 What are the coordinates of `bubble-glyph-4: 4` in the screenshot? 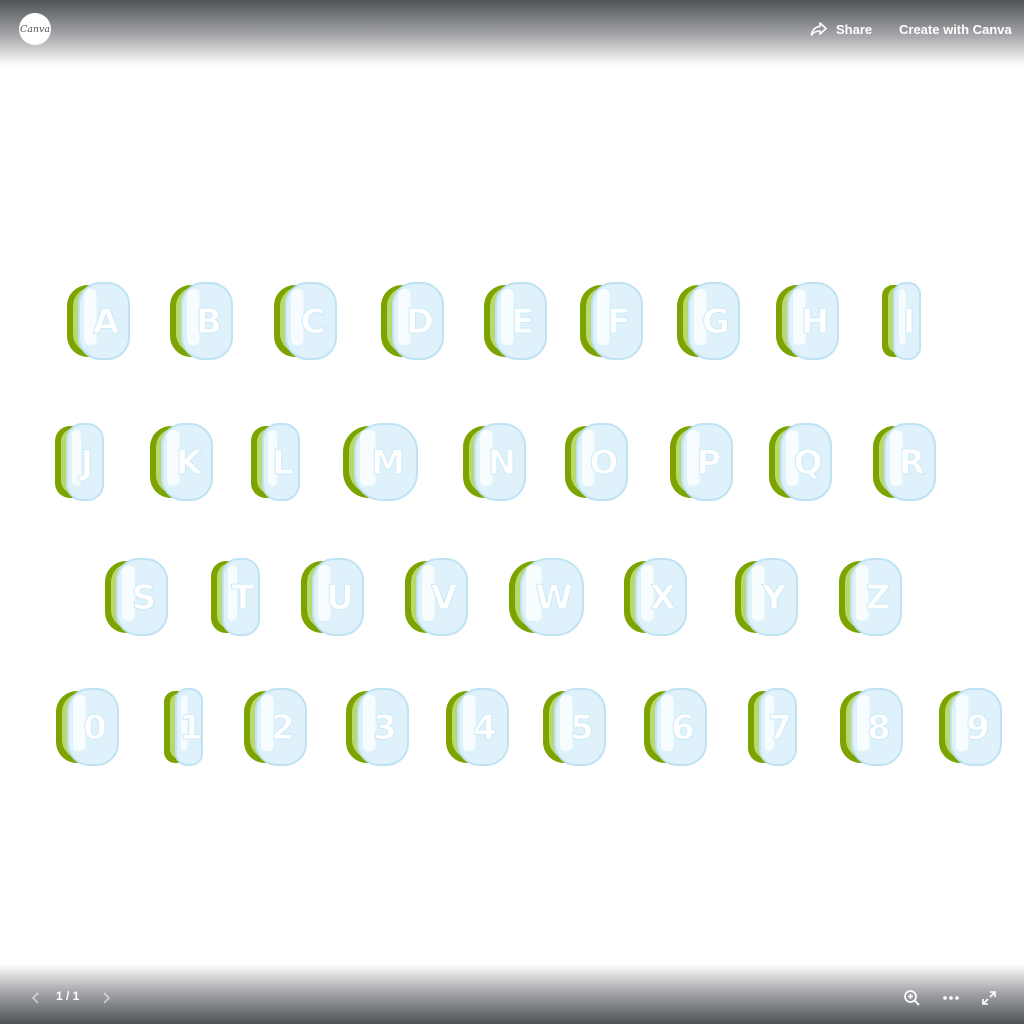 It's located at (477, 727).